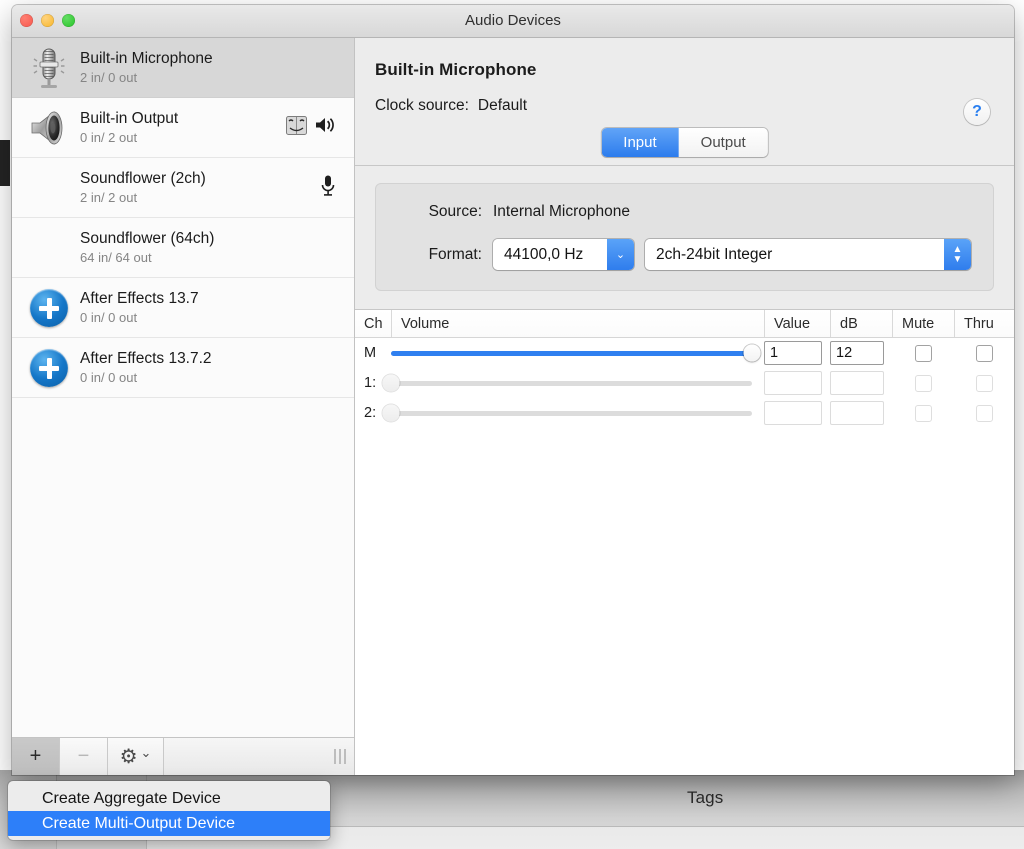 This screenshot has height=849, width=1024. I want to click on value-cell: 1, so click(797, 353).